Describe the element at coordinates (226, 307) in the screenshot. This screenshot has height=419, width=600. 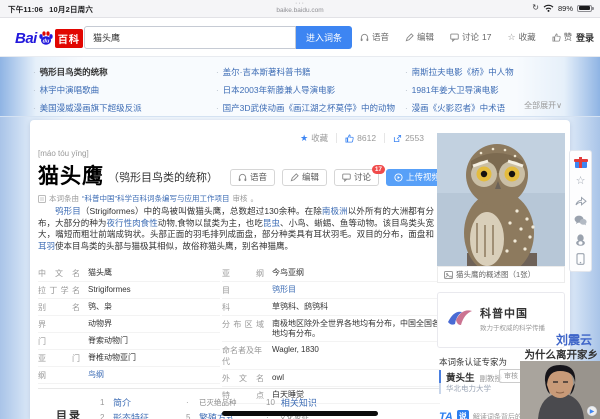
I see `infobox-label: 科` at that location.